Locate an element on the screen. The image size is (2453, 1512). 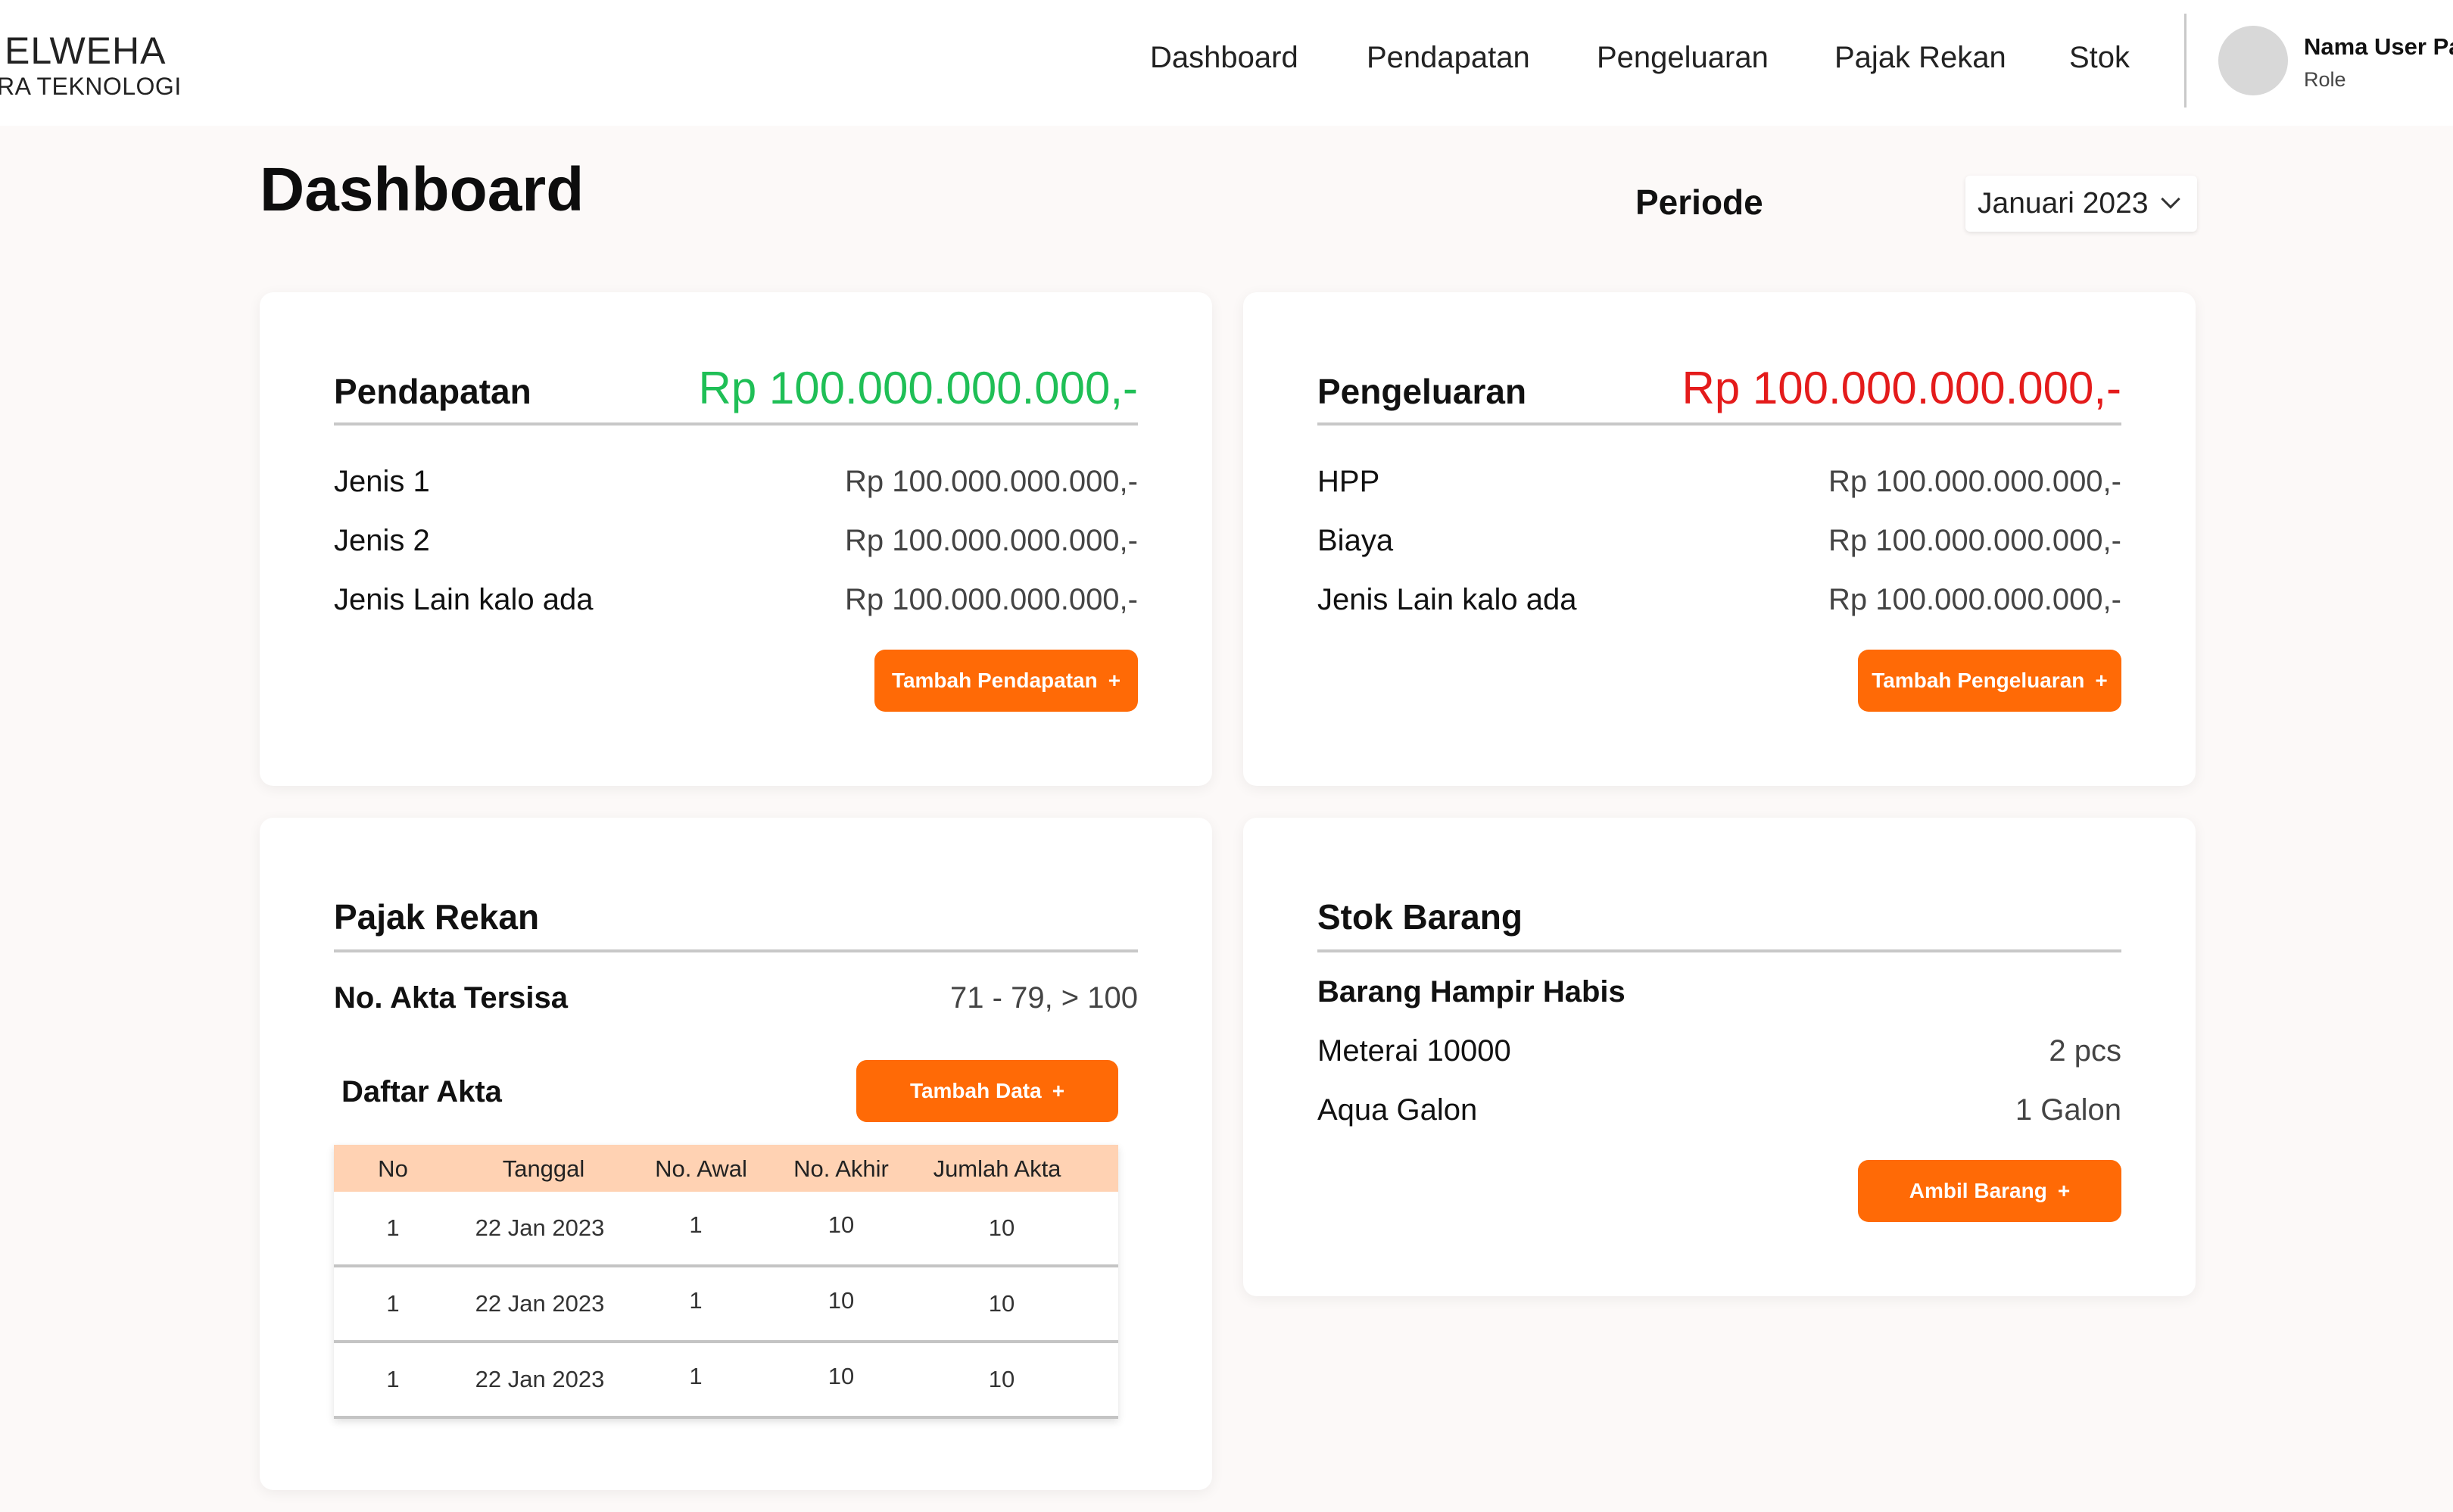
button-label: Tambah Pendapatan is located at coordinates (994, 680).